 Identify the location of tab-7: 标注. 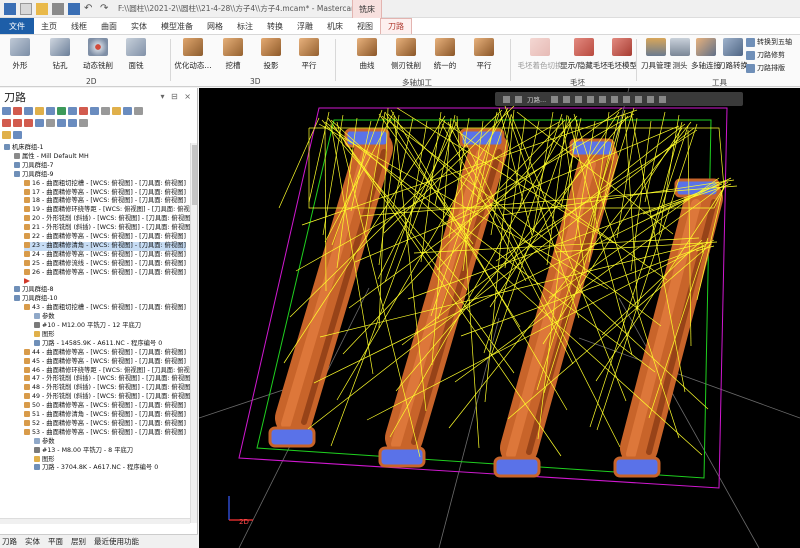
(245, 26).